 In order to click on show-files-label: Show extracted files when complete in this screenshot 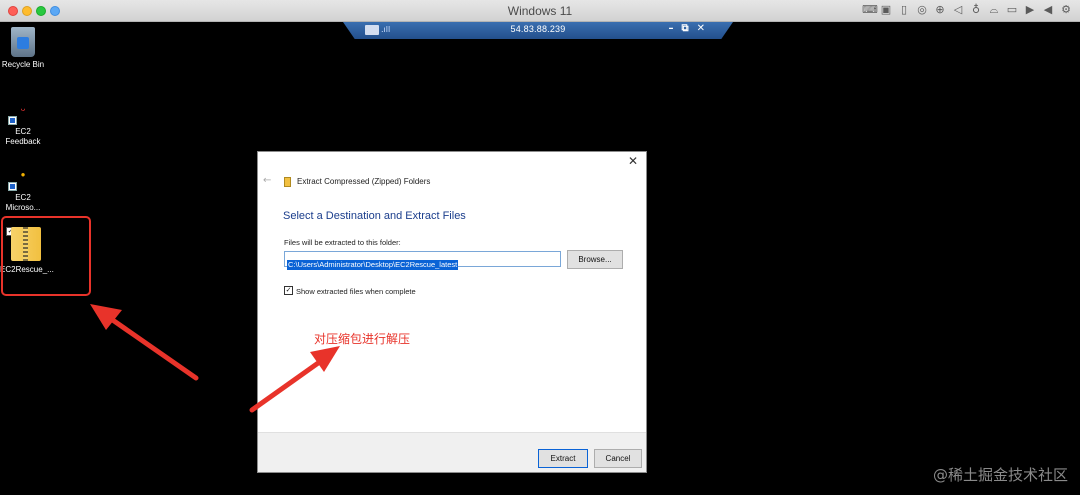, I will do `click(356, 291)`.